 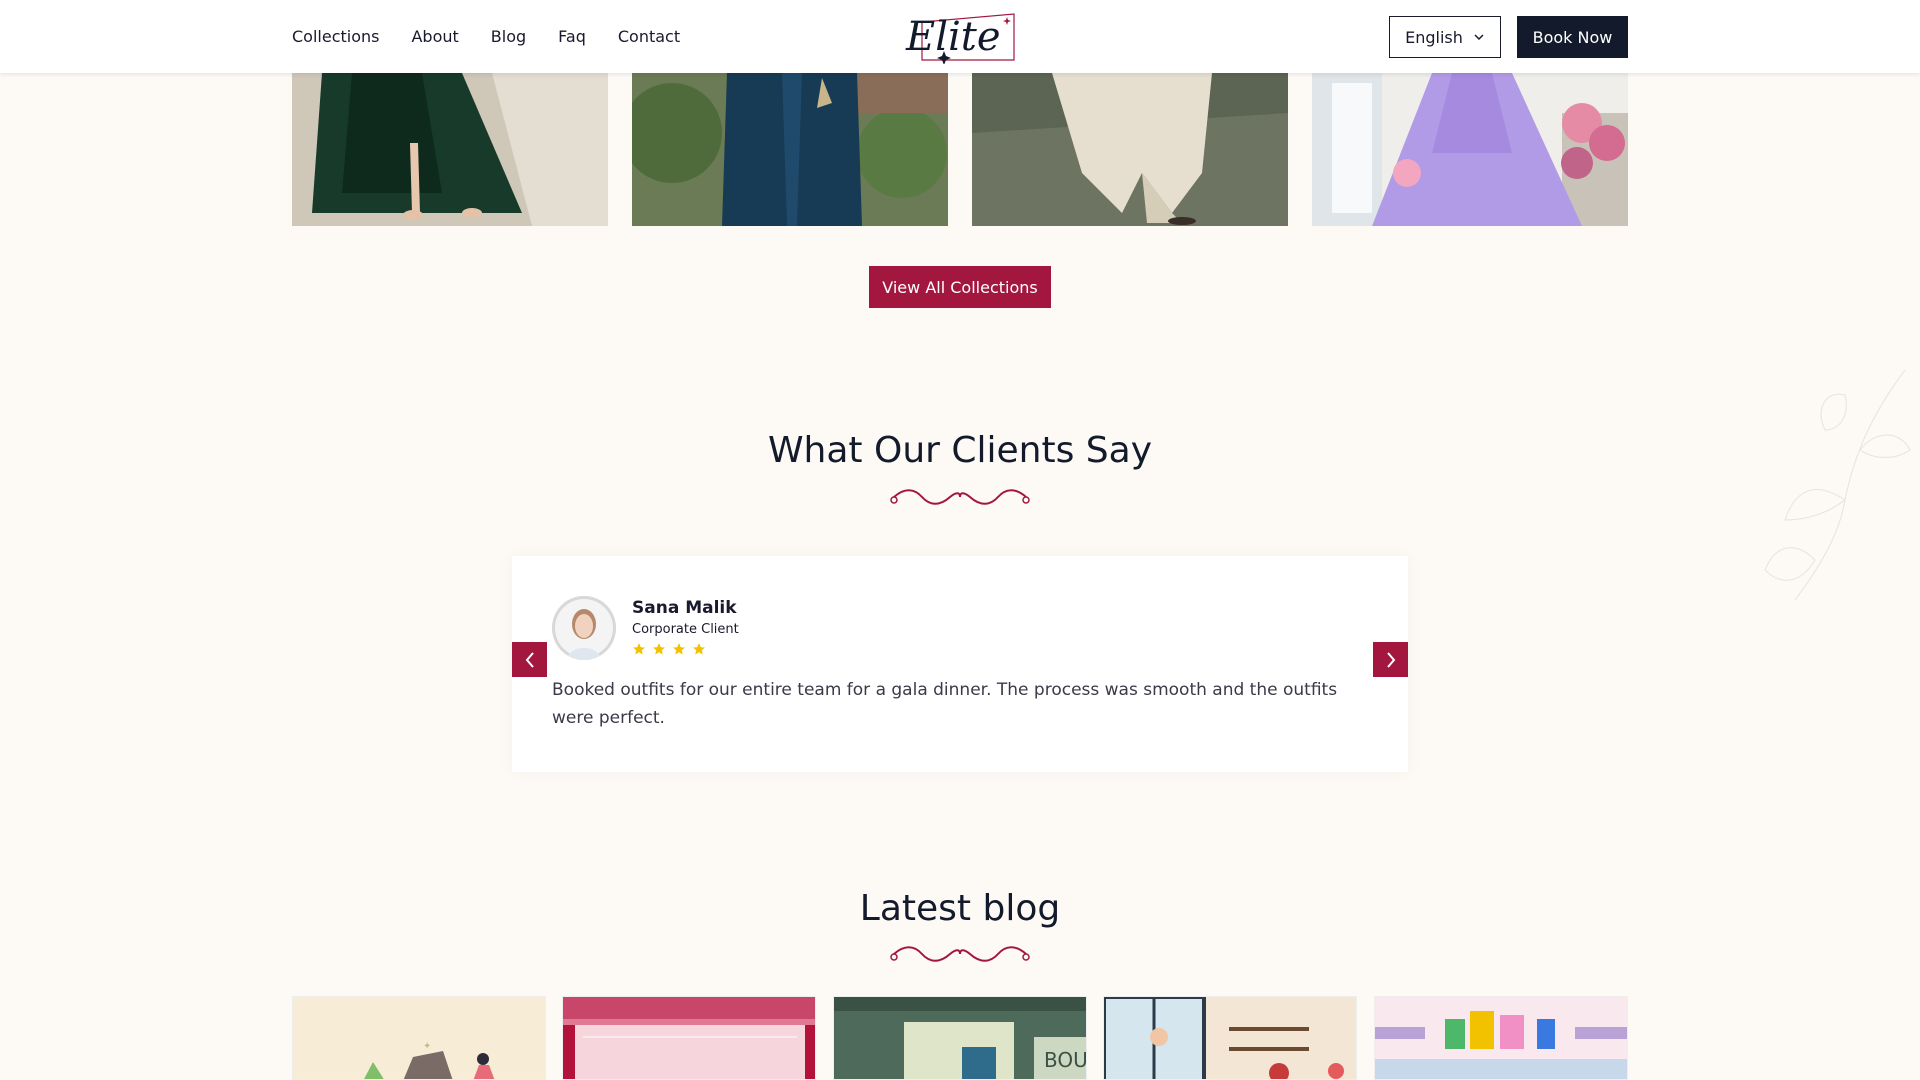 I want to click on language-select: English, so click(x=1445, y=37).